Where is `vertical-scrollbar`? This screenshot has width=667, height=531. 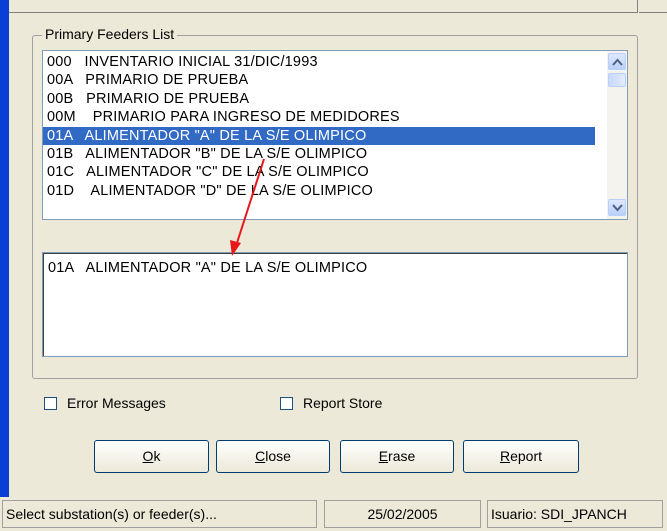
vertical-scrollbar is located at coordinates (617, 135).